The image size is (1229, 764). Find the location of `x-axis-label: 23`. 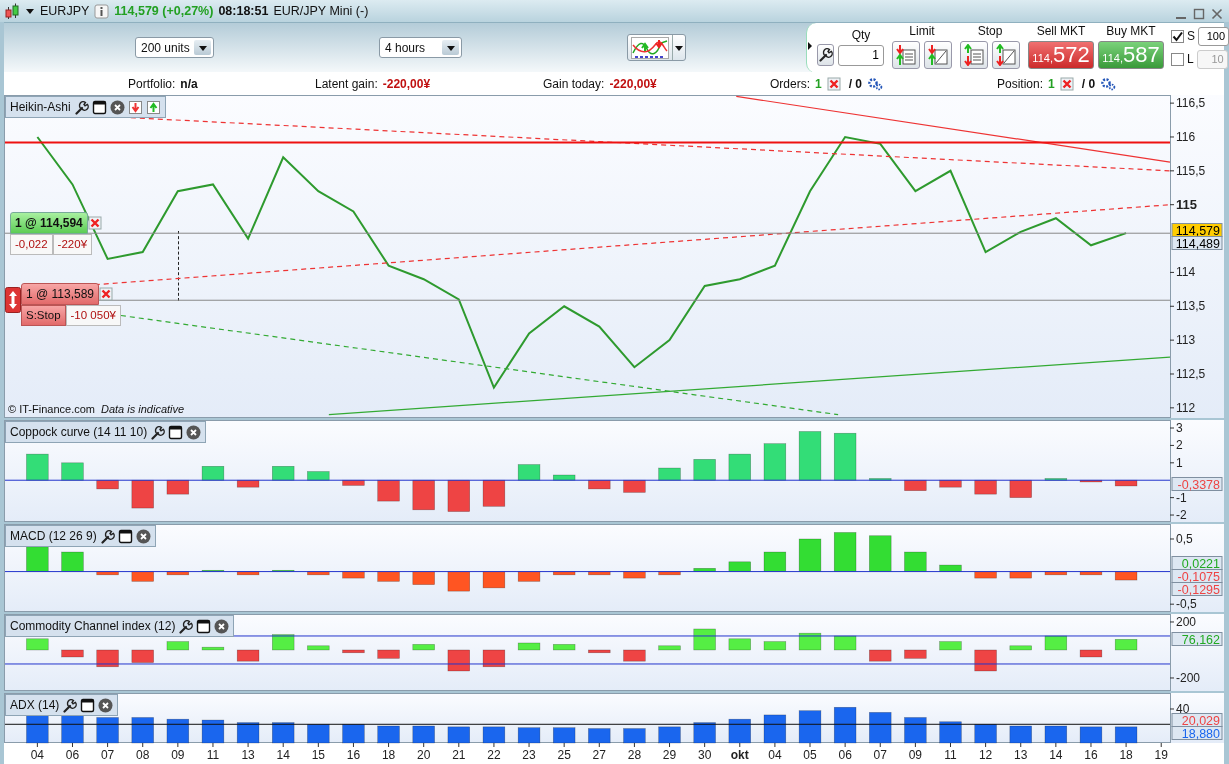

x-axis-label: 23 is located at coordinates (529, 752).